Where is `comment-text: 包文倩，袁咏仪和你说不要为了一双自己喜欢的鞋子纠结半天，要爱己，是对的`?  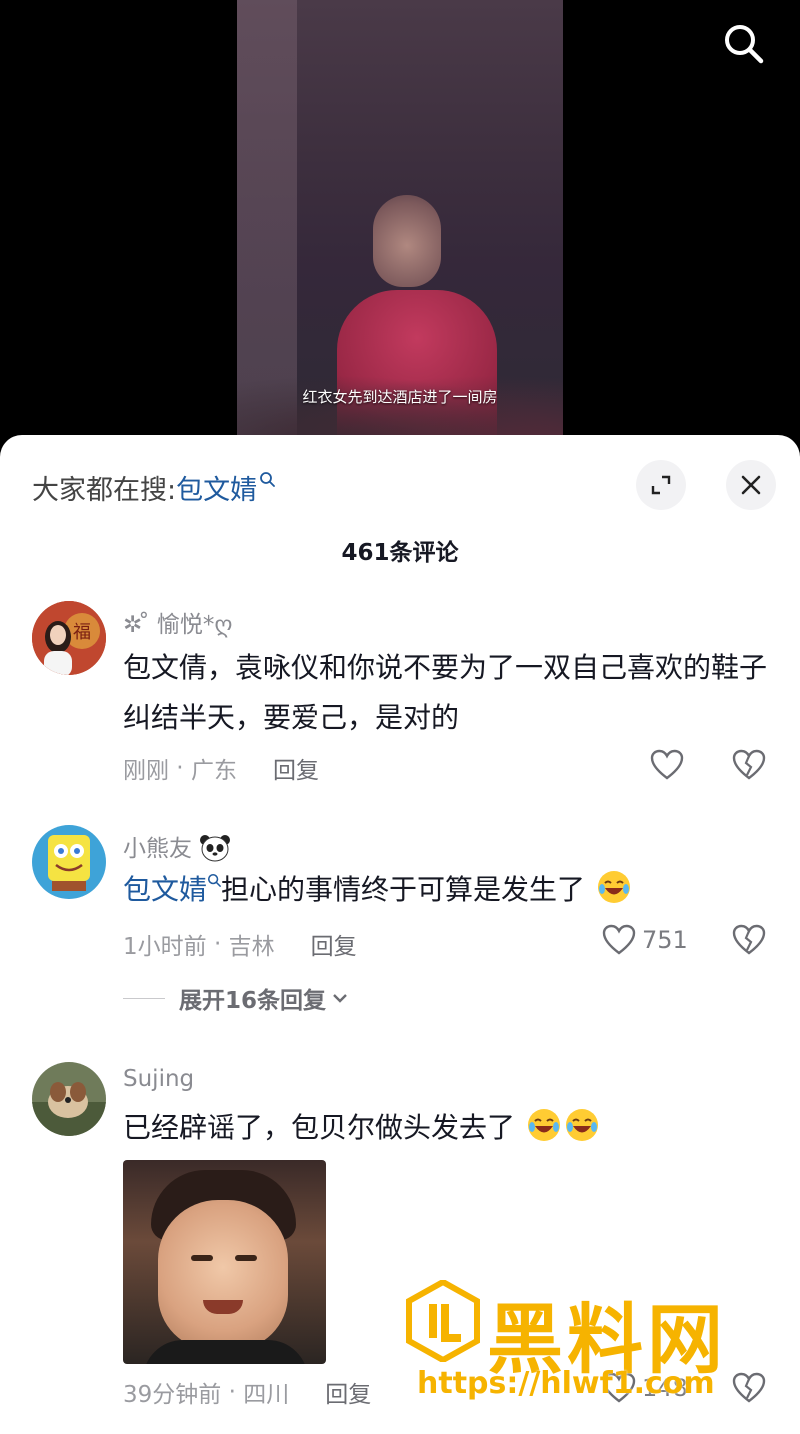 comment-text: 包文倩，袁咏仪和你说不要为了一双自己喜欢的鞋子纠结半天，要爱己，是对的 is located at coordinates (445, 692).